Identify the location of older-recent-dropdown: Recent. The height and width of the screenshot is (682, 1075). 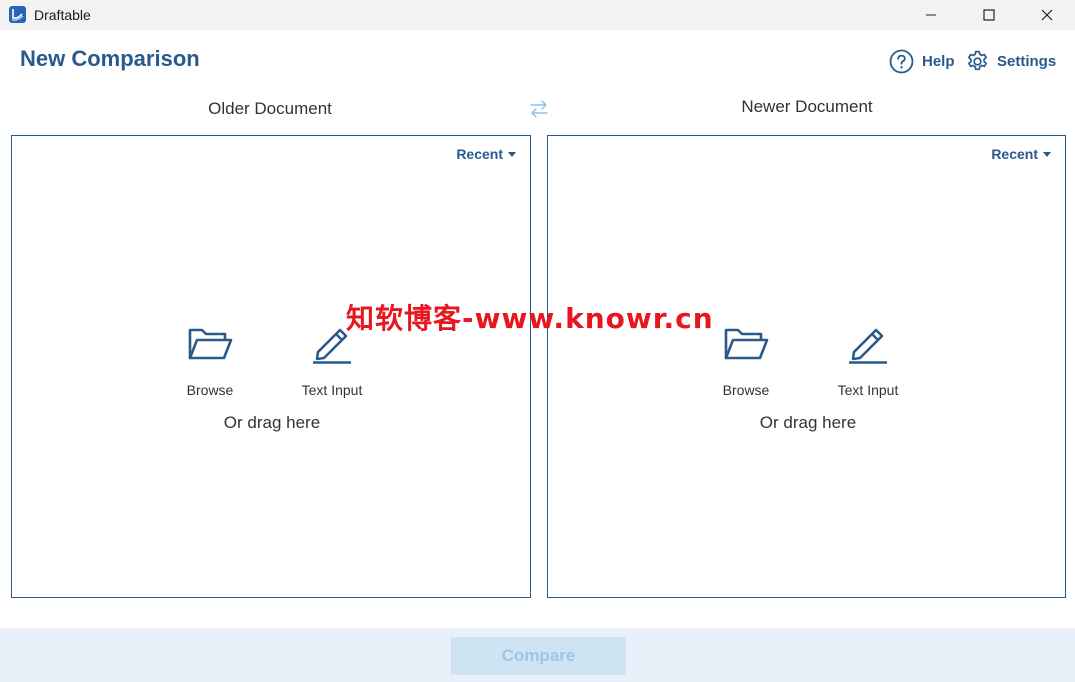
(486, 154).